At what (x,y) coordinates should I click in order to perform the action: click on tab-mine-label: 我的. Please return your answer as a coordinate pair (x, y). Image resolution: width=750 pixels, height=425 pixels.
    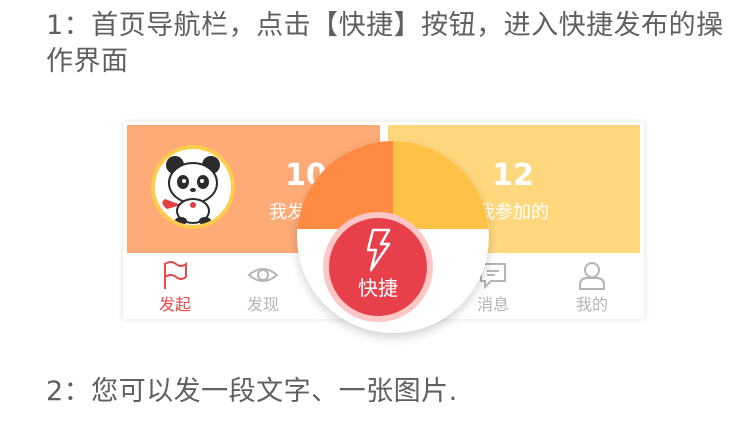
    Looking at the image, I should click on (591, 304).